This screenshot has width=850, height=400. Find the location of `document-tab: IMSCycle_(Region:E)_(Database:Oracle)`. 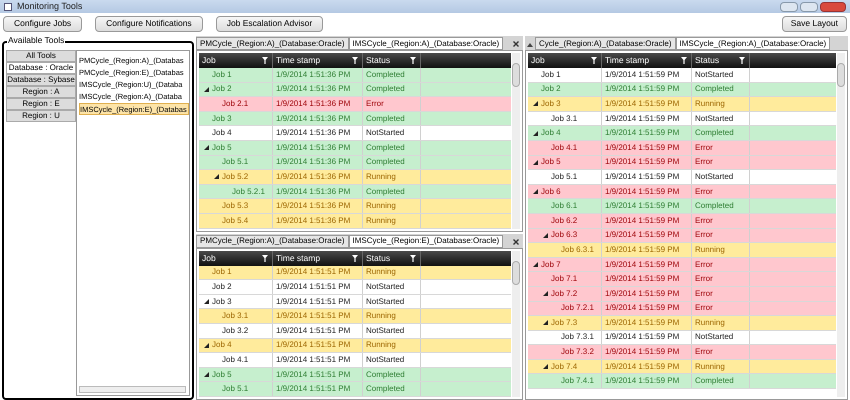

document-tab: IMSCycle_(Region:E)_(Database:Oracle) is located at coordinates (426, 241).